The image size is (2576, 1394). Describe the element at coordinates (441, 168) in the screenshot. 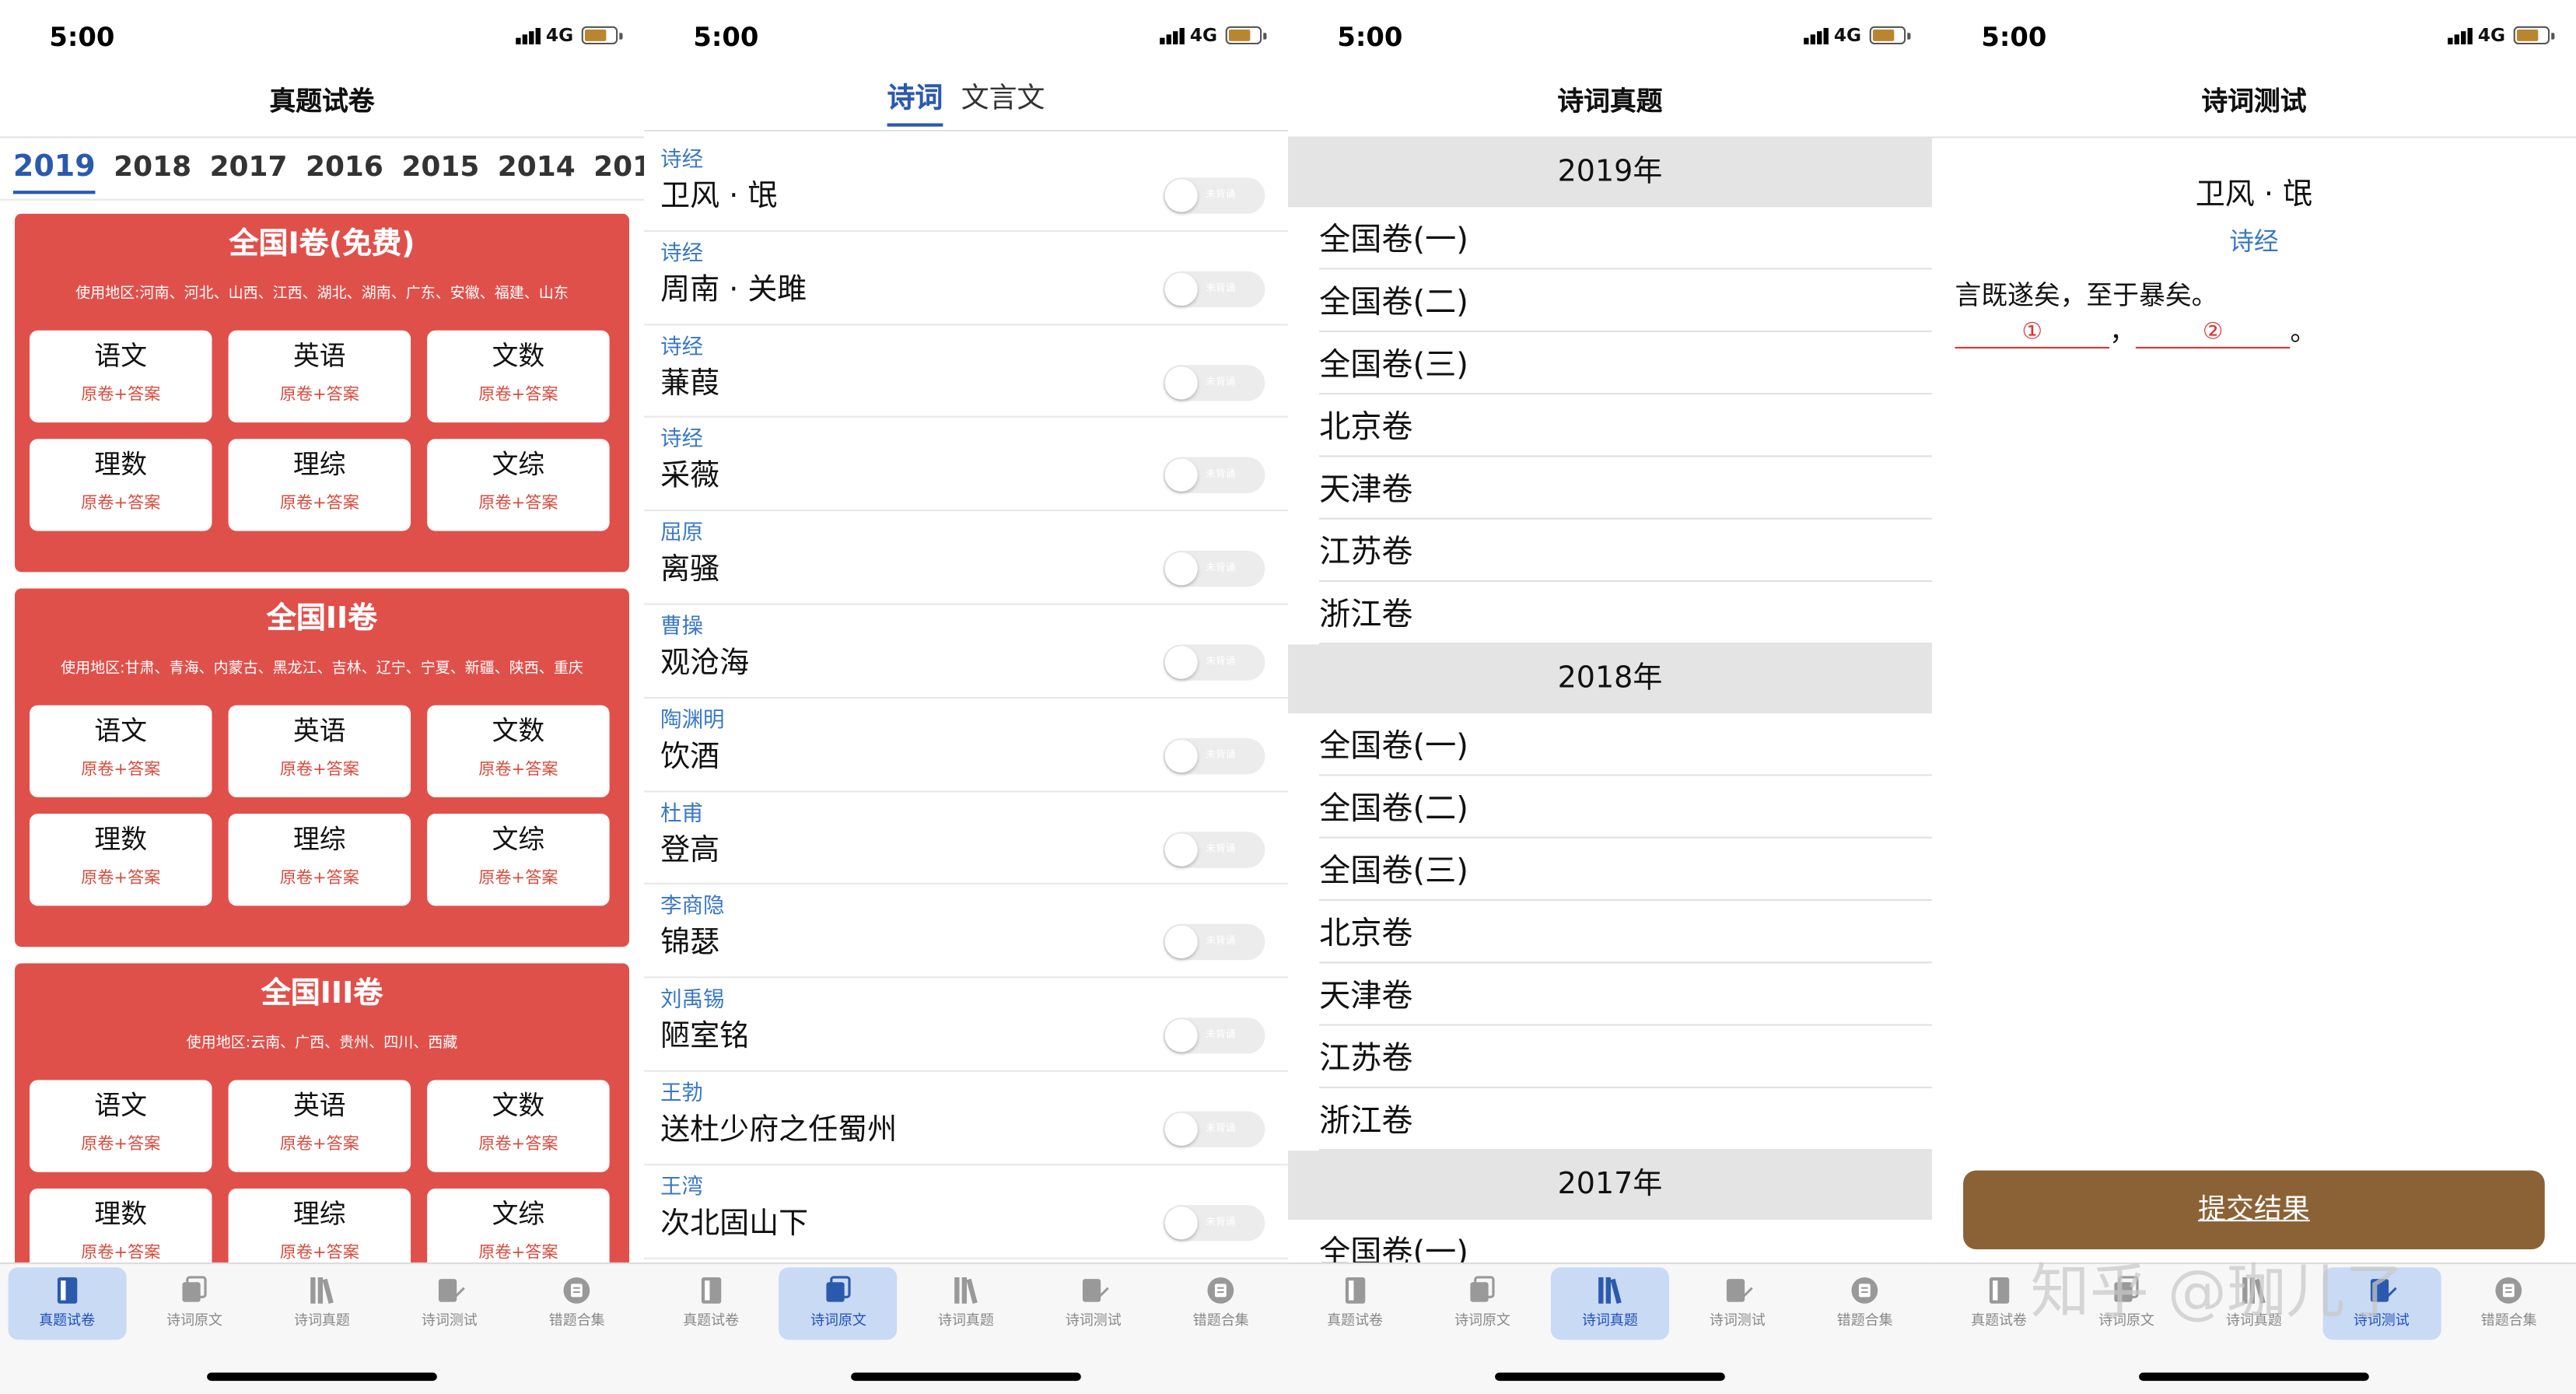

I see `year-tab: 2015` at that location.